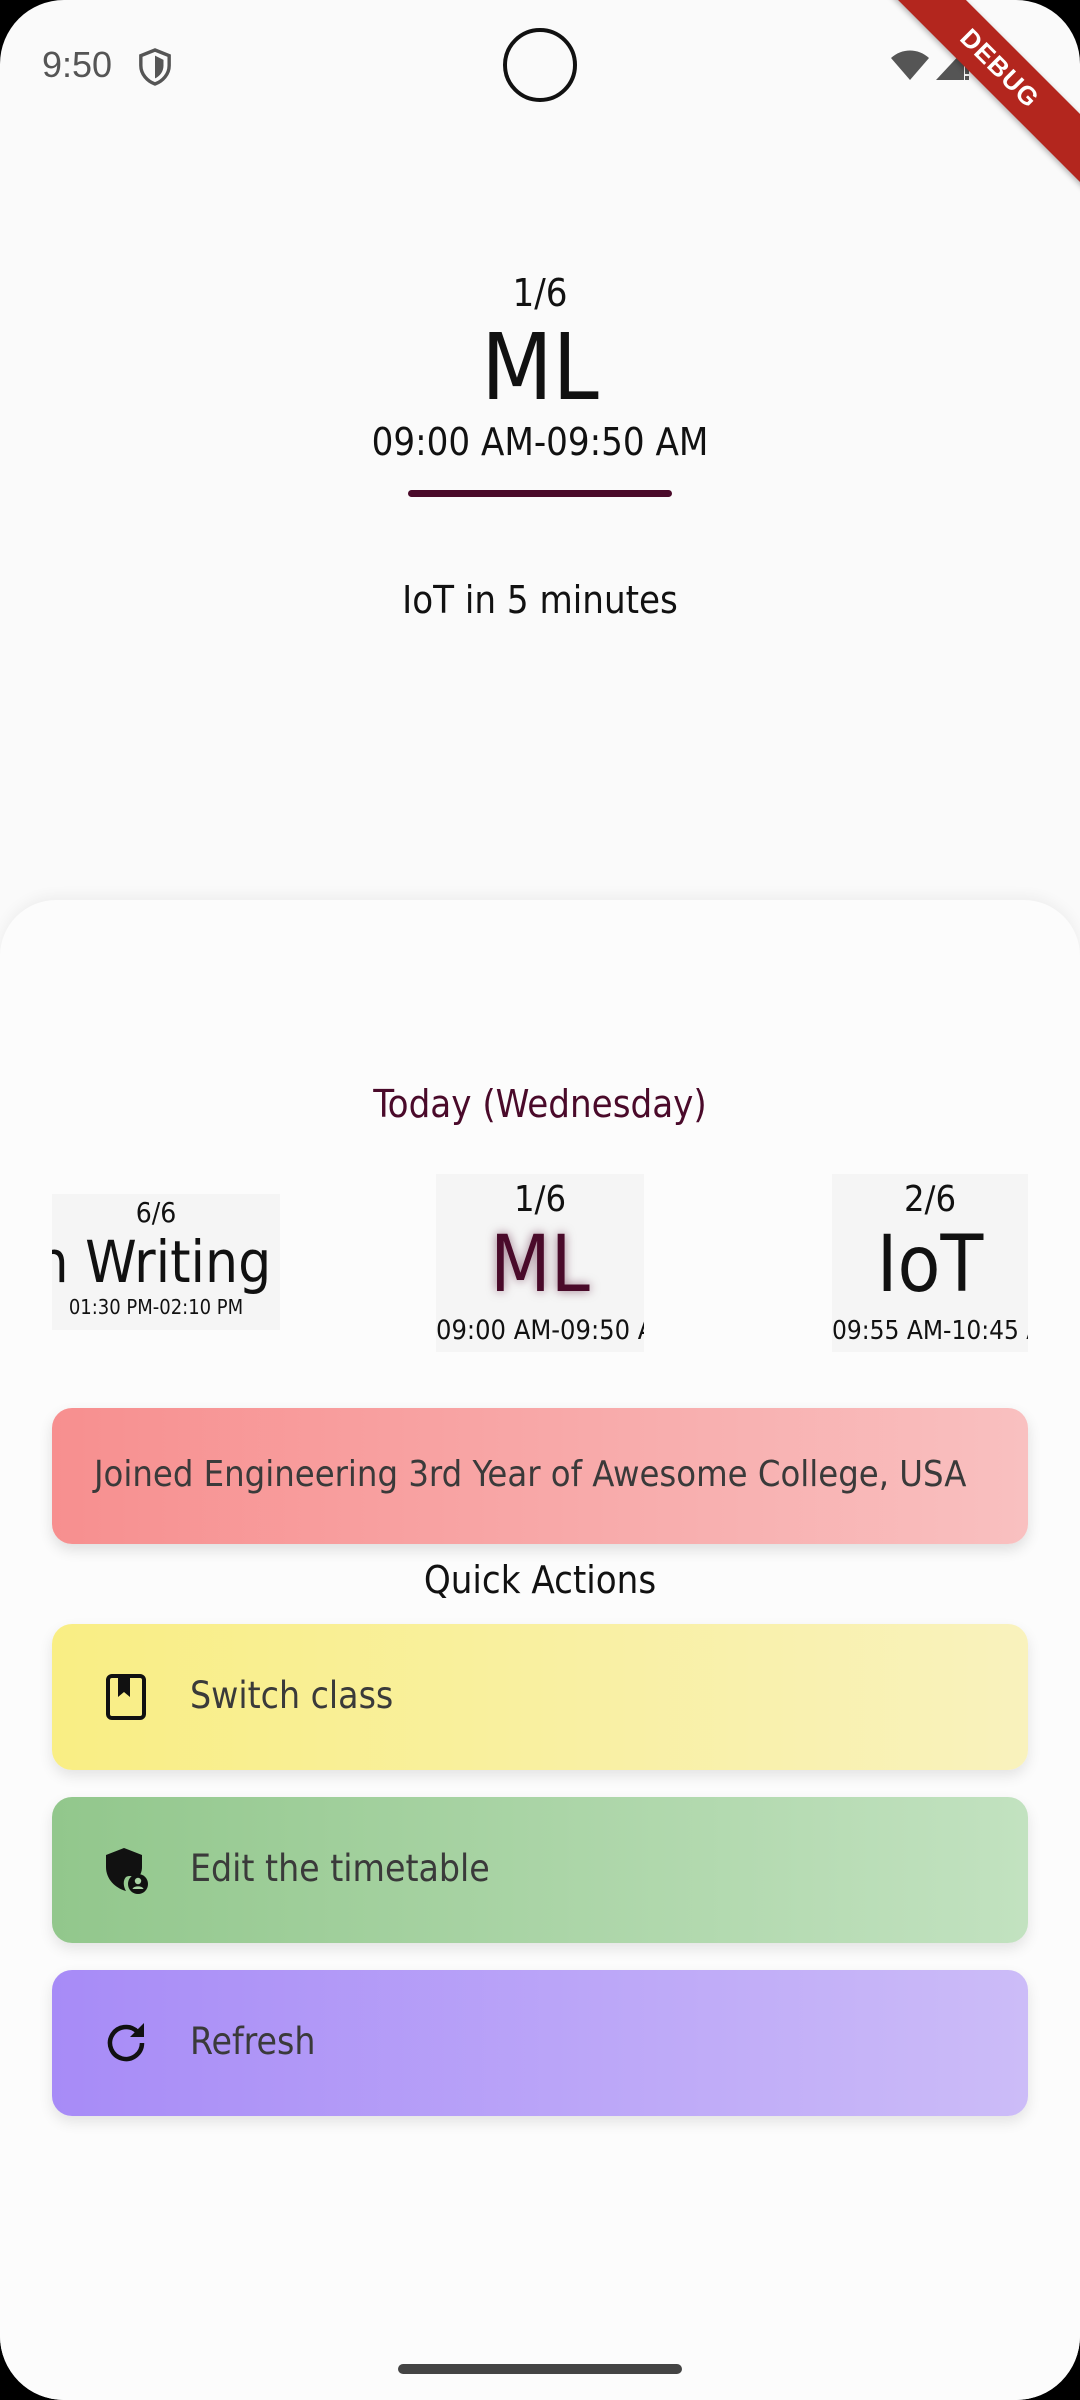  I want to click on card-time: 09:00 AM-09:50 AM, so click(540, 1330).